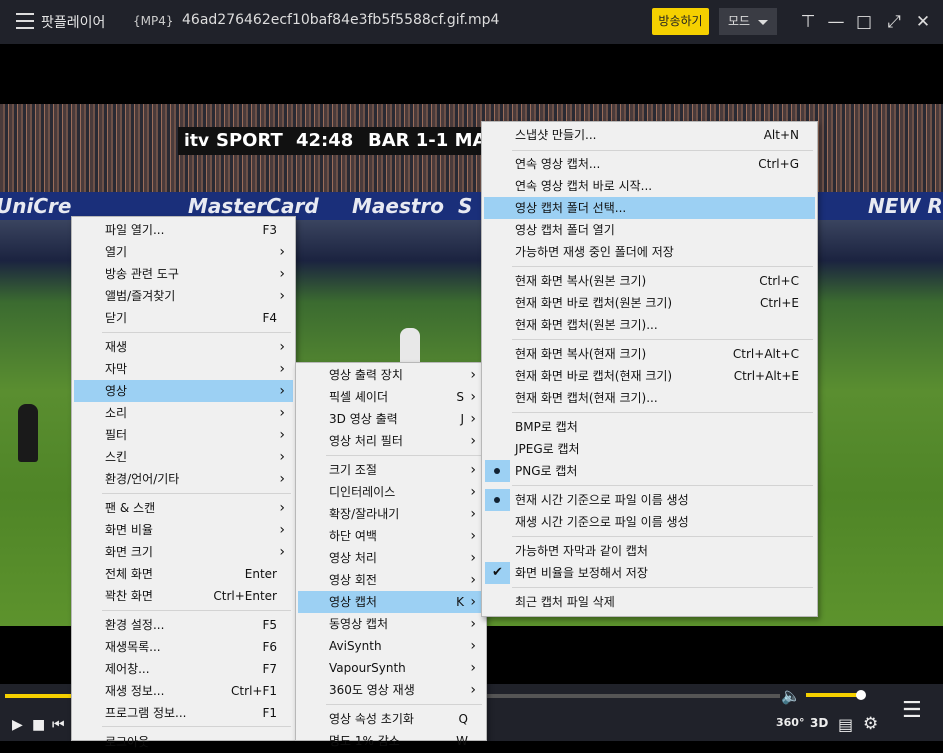 The width and height of the screenshot is (943, 753). I want to click on previous-icon: ⏮, so click(58, 725).